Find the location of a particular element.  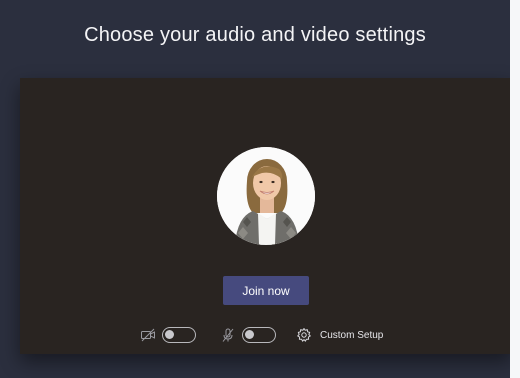

mic-off-icon is located at coordinates (228, 335).